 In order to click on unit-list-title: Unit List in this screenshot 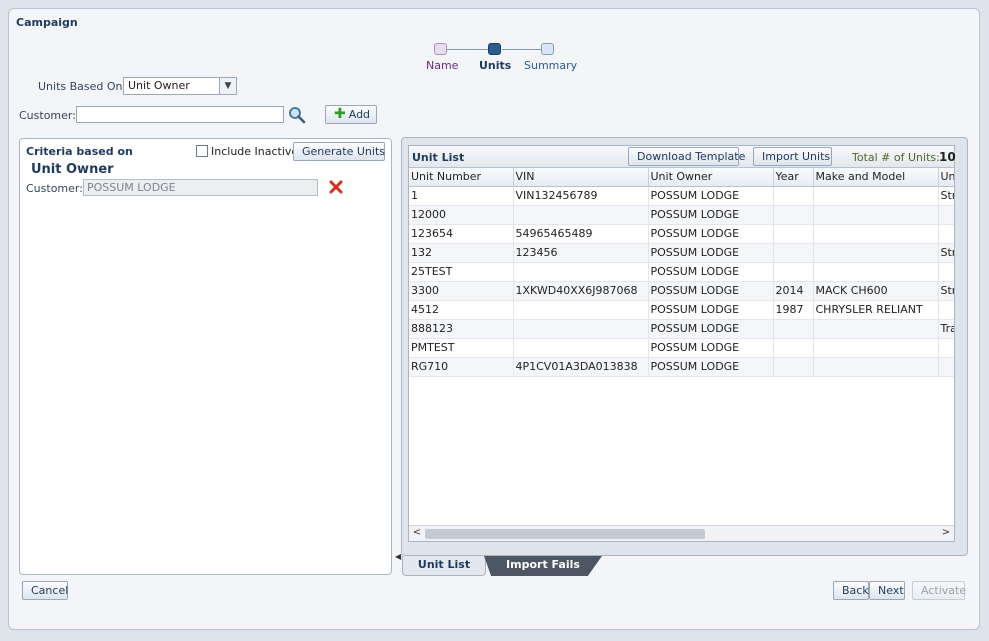, I will do `click(438, 157)`.